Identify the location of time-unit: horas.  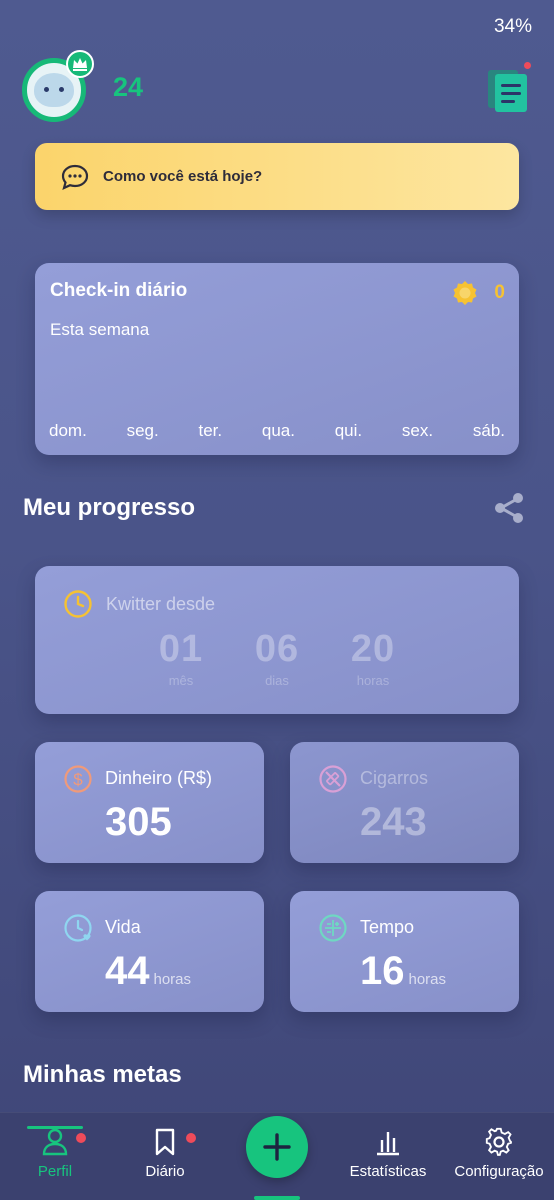
(427, 979).